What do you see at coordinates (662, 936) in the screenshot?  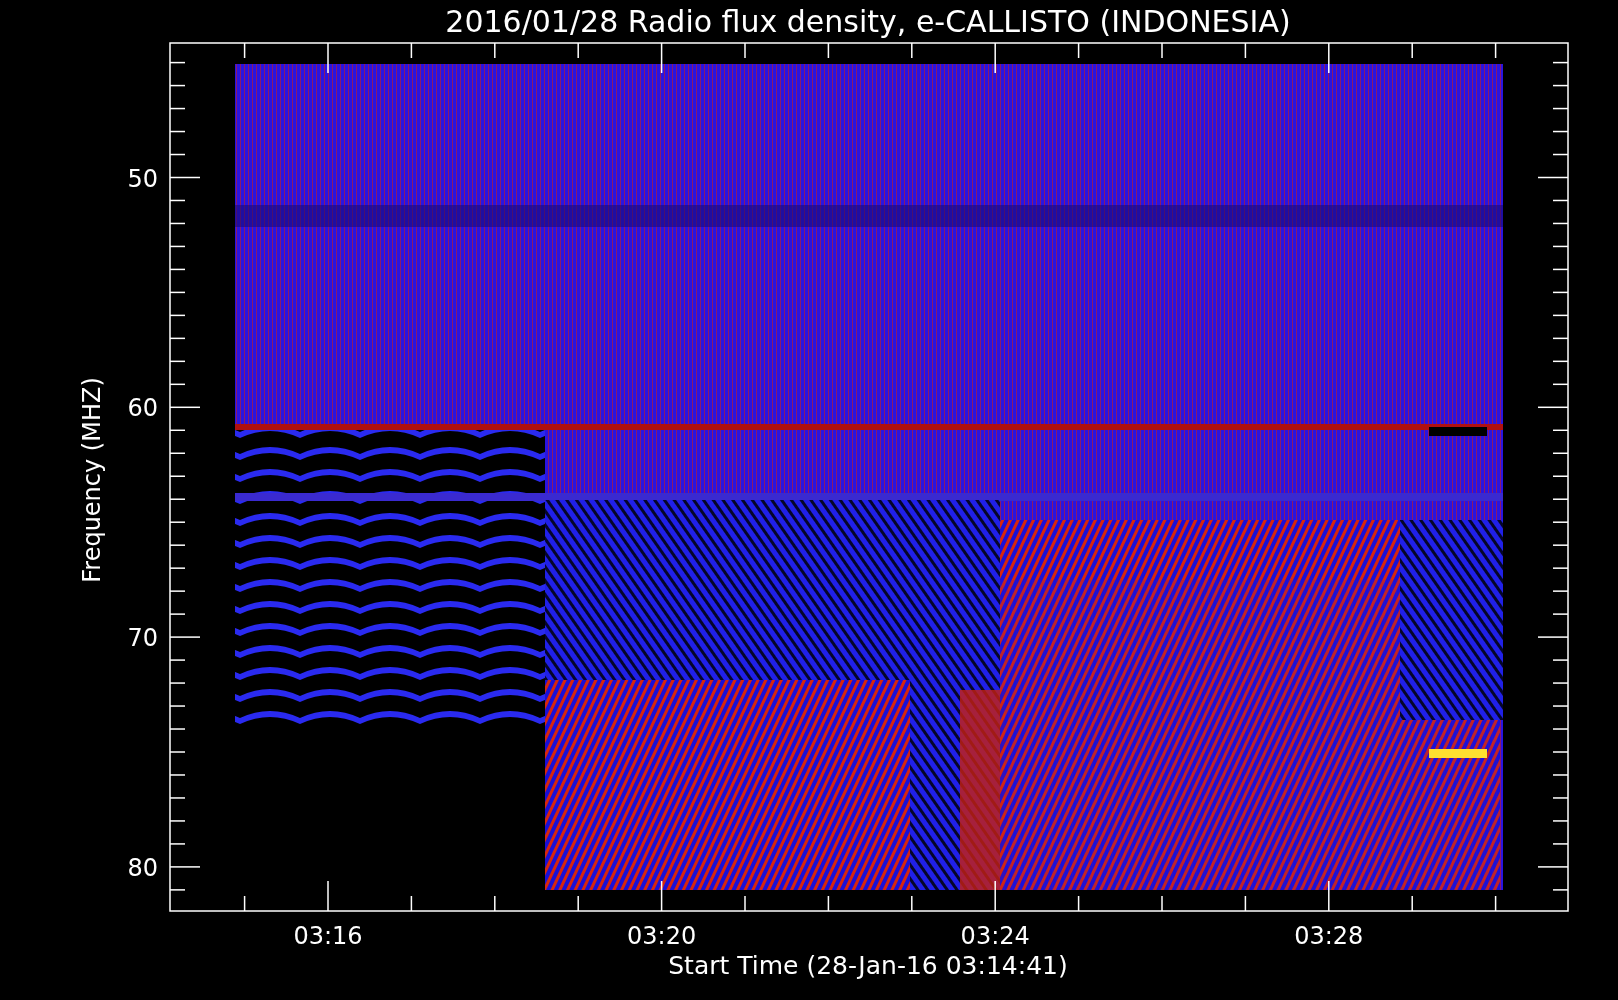 I see `x-tick-label: 03:20` at bounding box center [662, 936].